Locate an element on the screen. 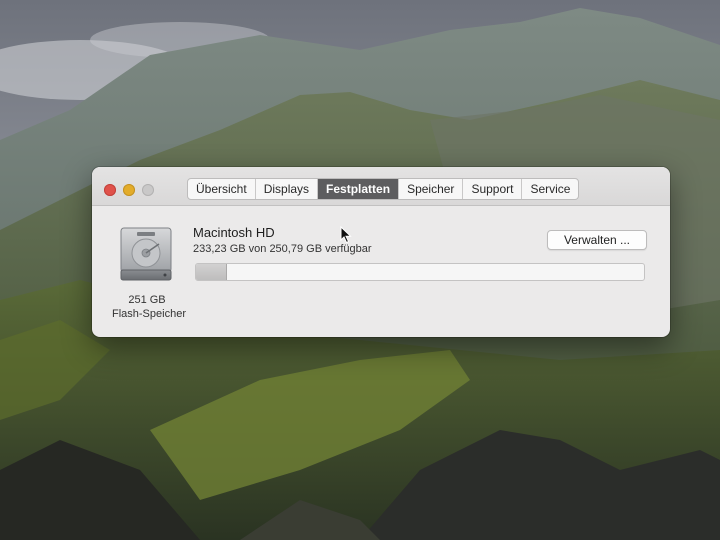 Image resolution: width=720 pixels, height=540 pixels. tab-storage: Festplatten is located at coordinates (359, 189).